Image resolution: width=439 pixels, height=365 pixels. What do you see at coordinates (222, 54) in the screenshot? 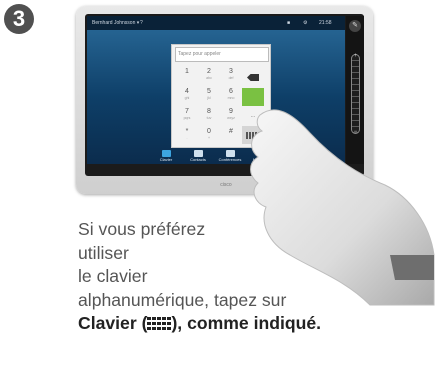
I see `dial-input: Tapez pour appeler` at bounding box center [222, 54].